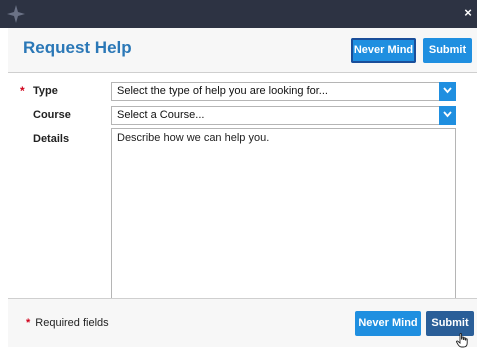 This screenshot has width=477, height=353. I want to click on required-fields-note: * Required fields, so click(67, 323).